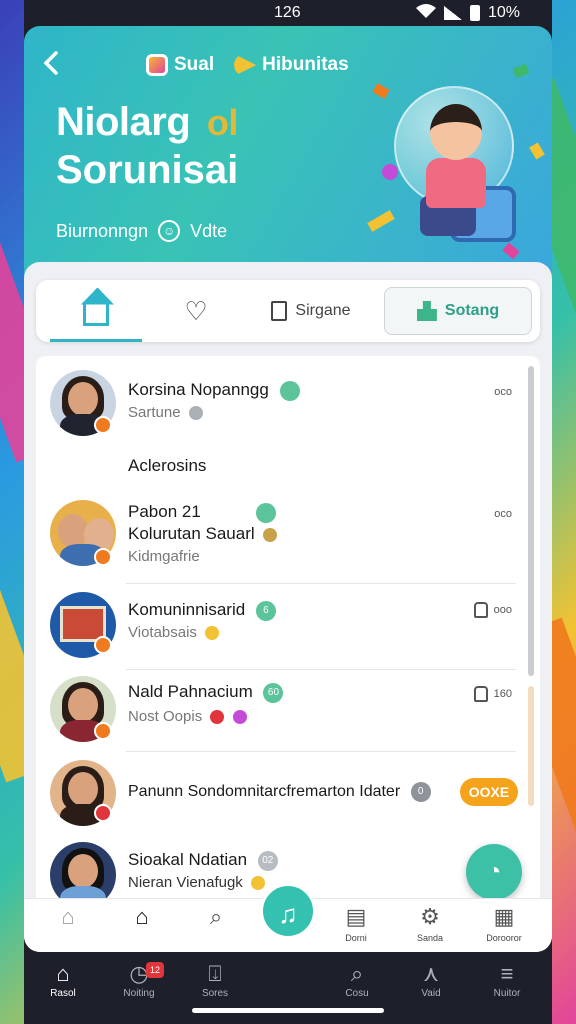 This screenshot has width=576, height=1024. What do you see at coordinates (467, 13) in the screenshot?
I see `status-icons: 10%` at bounding box center [467, 13].